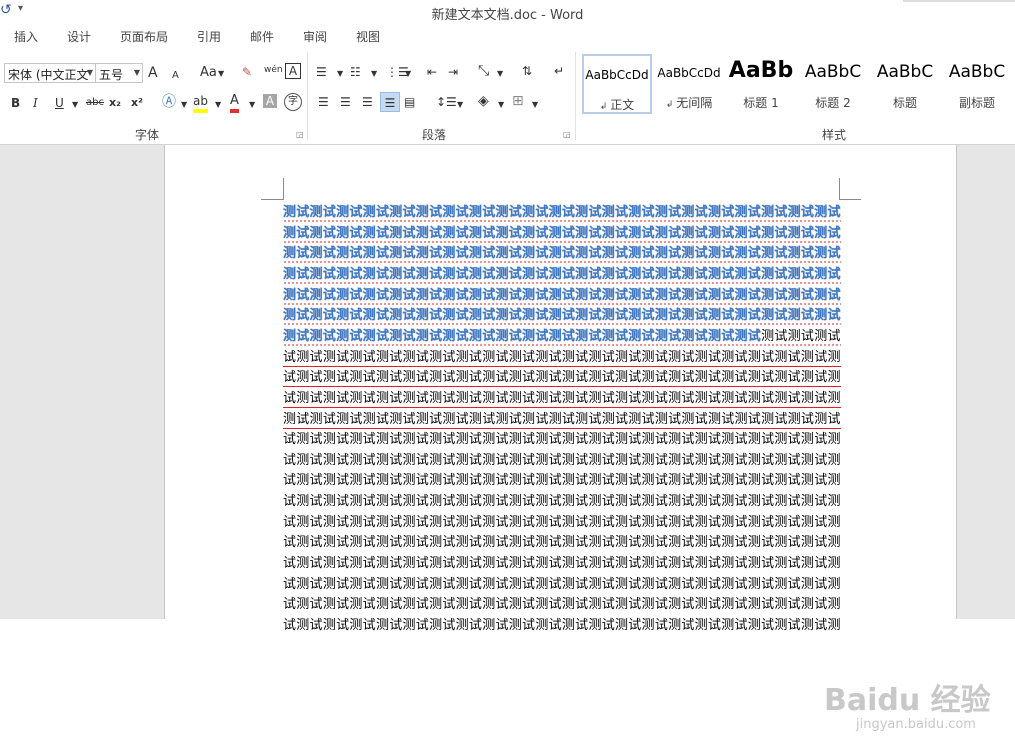 The width and height of the screenshot is (1015, 745). Describe the element at coordinates (507, 15) in the screenshot. I see `window-title: 新建文本文档.doc - Word` at that location.